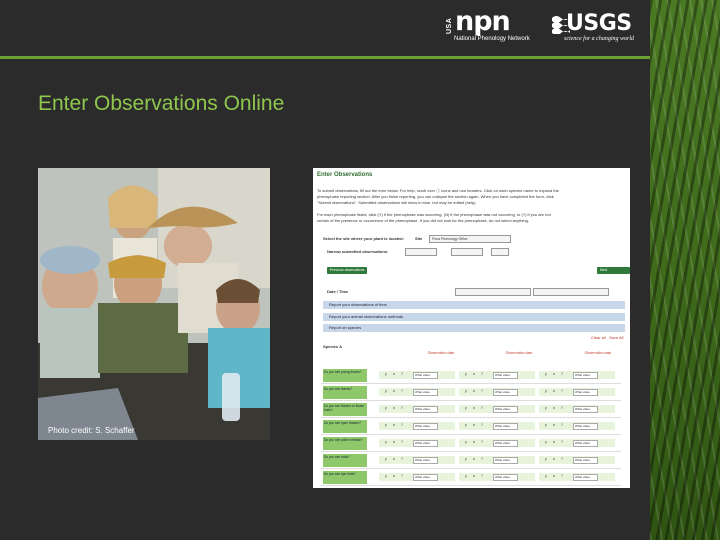  I want to click on expand-bar: Report on species, so click(474, 328).